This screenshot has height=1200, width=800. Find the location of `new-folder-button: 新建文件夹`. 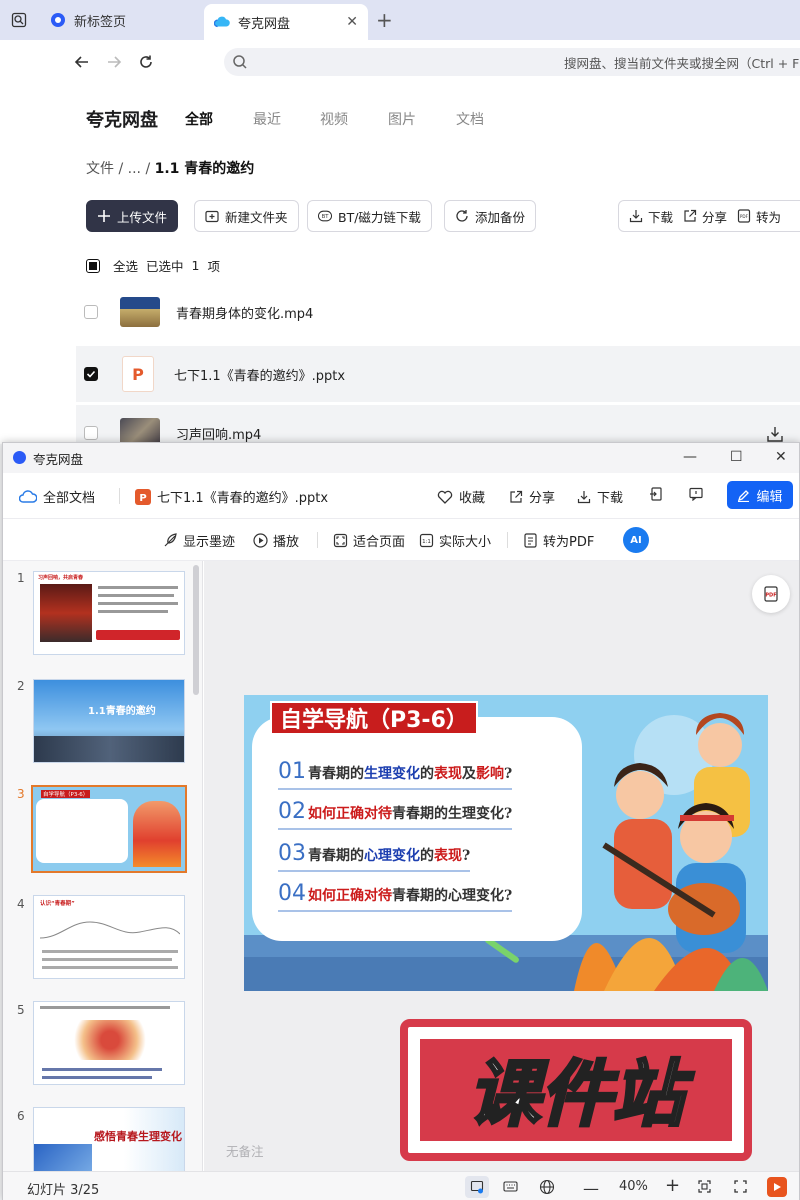

new-folder-button: 新建文件夹 is located at coordinates (246, 216).